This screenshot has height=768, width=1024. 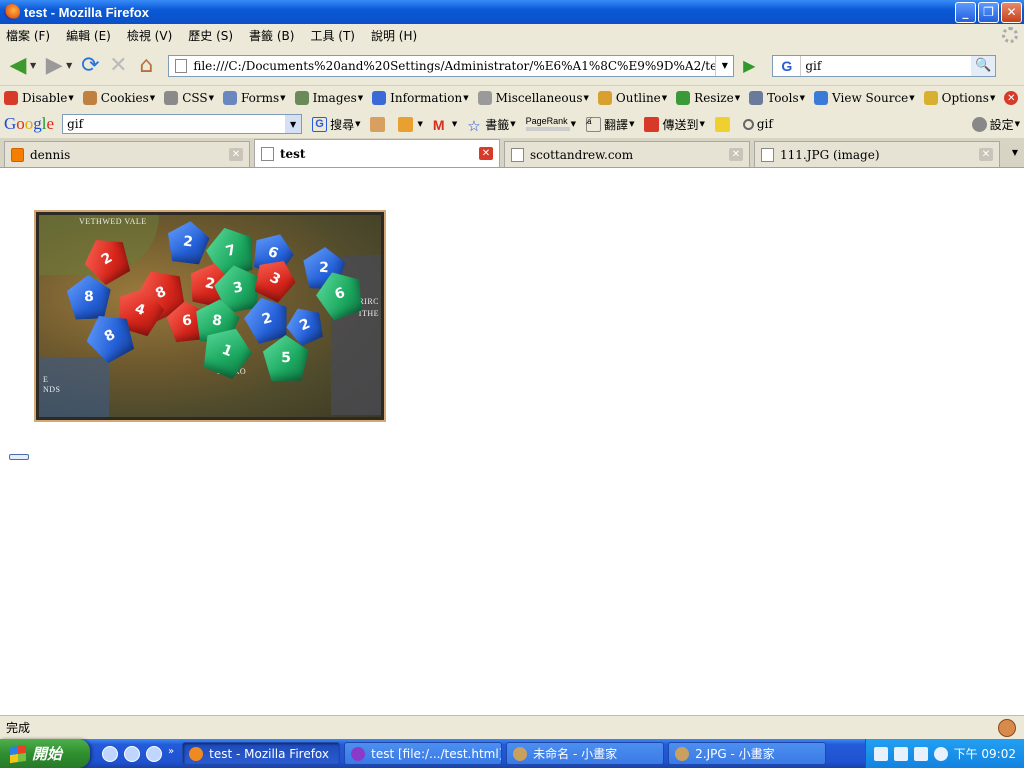 What do you see at coordinates (174, 124) in the screenshot?
I see `google-search-text: gif` at bounding box center [174, 124].